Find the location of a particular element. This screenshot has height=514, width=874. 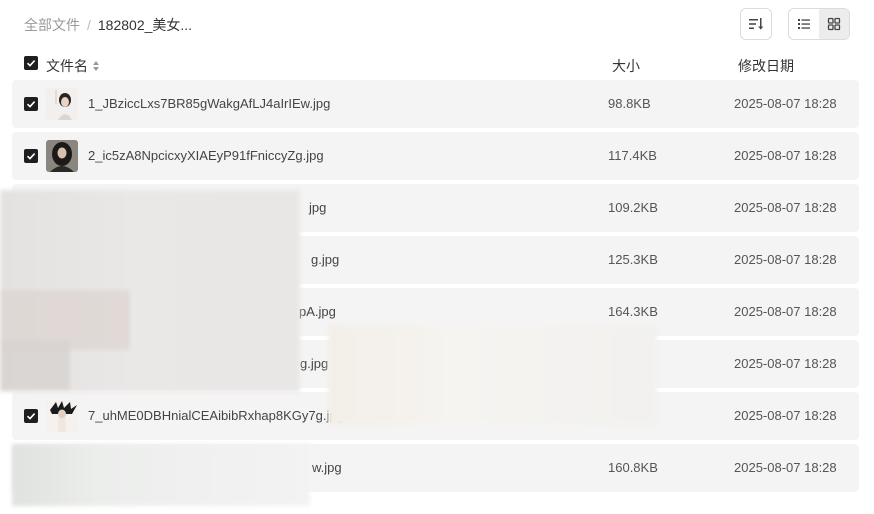

column-header-date: 修改日期 is located at coordinates (766, 66).